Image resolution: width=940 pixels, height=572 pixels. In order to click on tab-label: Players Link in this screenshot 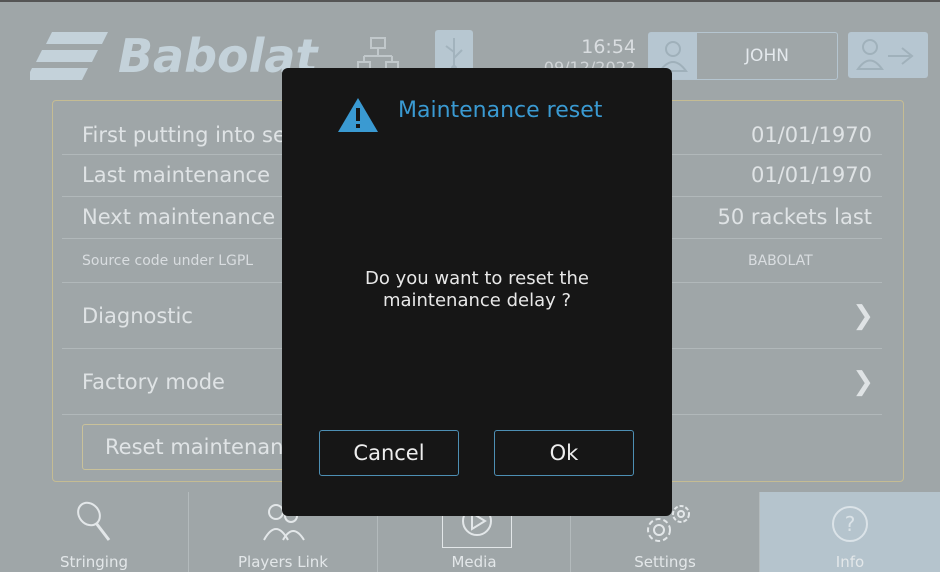, I will do `click(283, 562)`.